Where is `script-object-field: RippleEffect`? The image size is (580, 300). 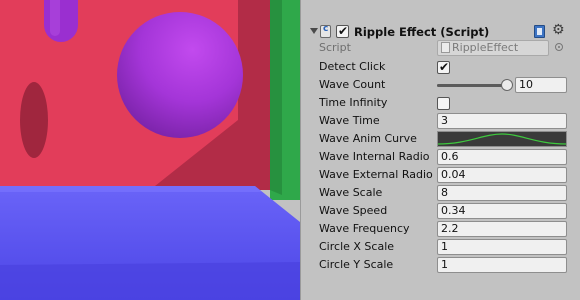 script-object-field: RippleEffect is located at coordinates (493, 48).